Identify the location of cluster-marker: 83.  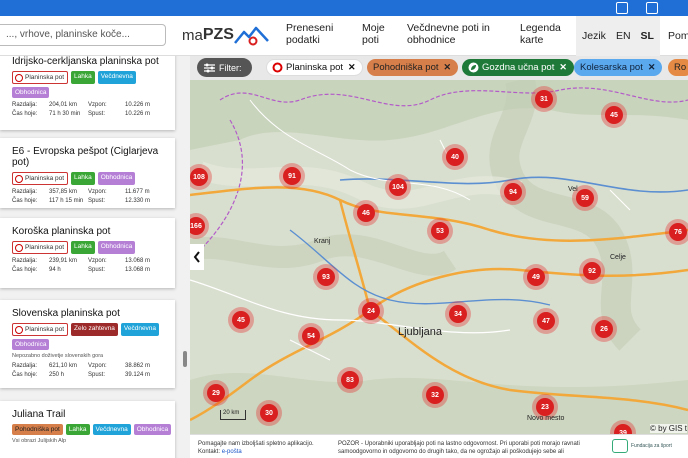
(350, 380).